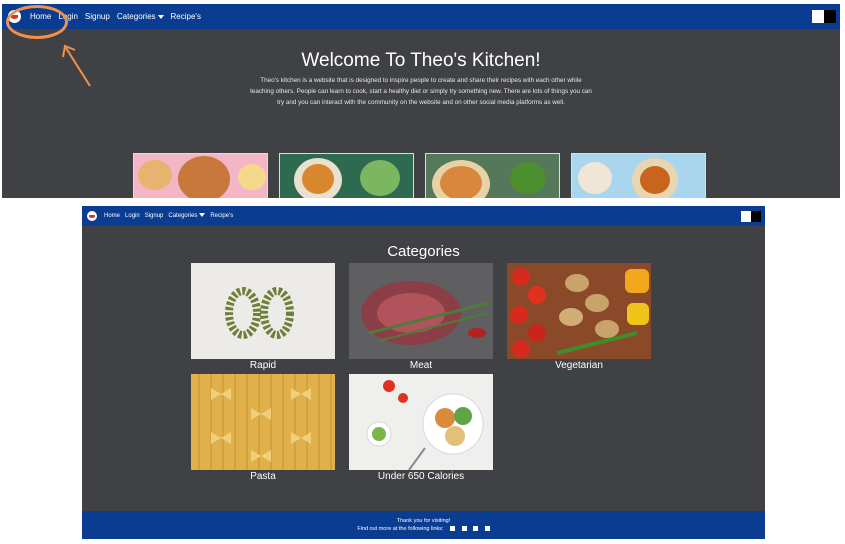 This screenshot has width=845, height=544. Describe the element at coordinates (400, 529) in the screenshot. I see `footer-links-label: Find out more at the following links:` at that location.